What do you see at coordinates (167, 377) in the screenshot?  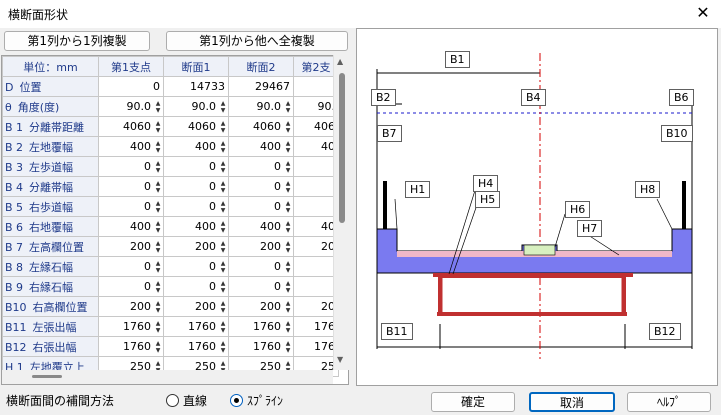 I see `horizontal-scrollbar` at bounding box center [167, 377].